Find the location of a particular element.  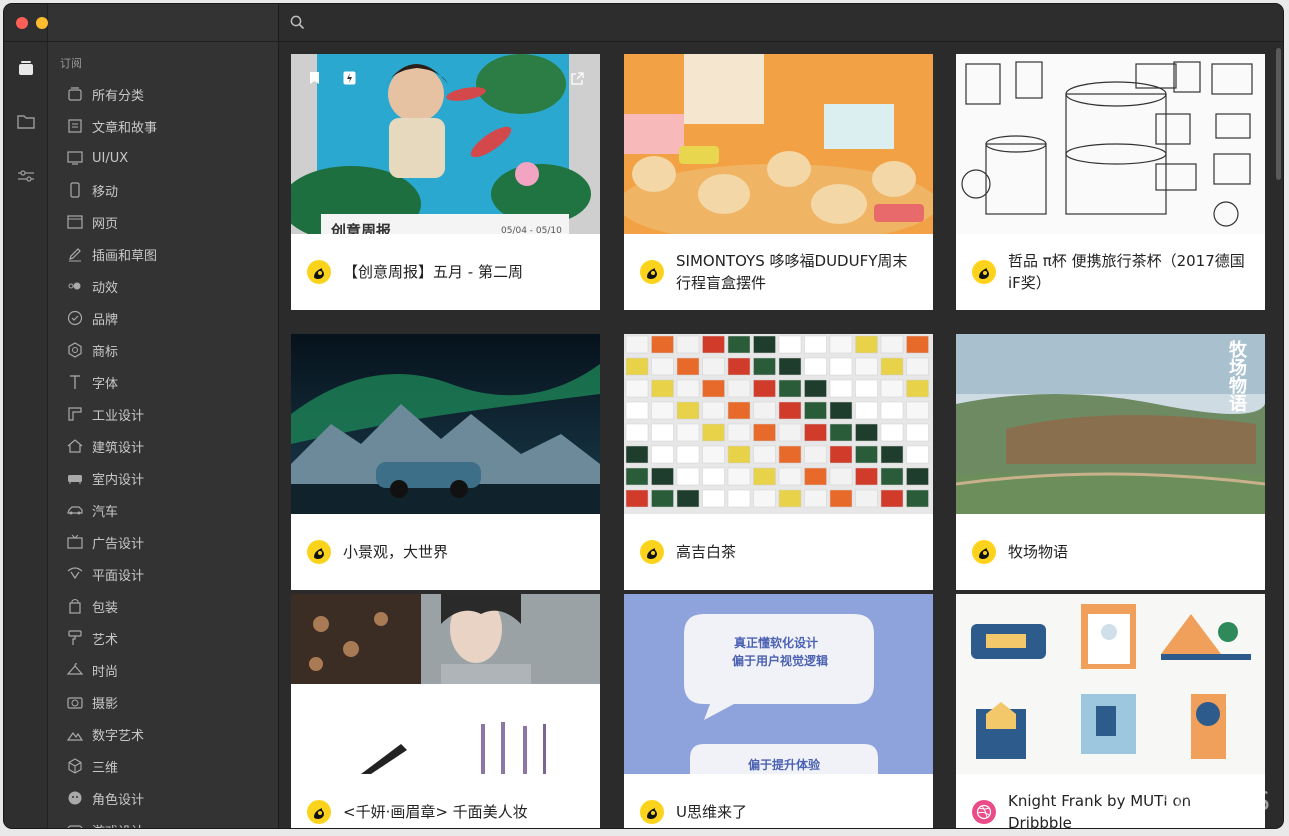

sidebar-item-category: 室内设计 is located at coordinates (166, 478).